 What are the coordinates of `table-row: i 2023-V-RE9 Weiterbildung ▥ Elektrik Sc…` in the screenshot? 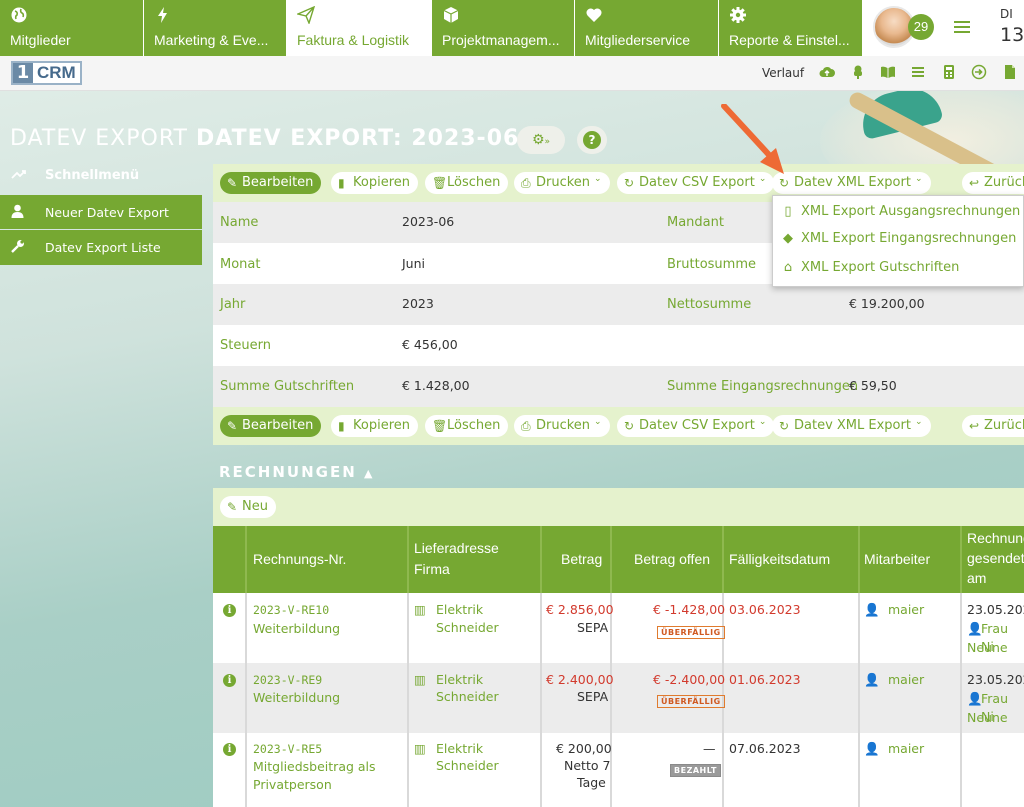 It's located at (618, 698).